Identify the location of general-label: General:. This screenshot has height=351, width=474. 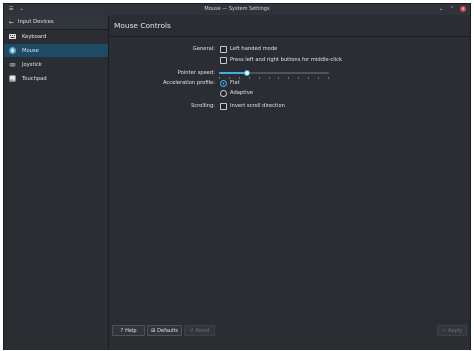
(203, 49).